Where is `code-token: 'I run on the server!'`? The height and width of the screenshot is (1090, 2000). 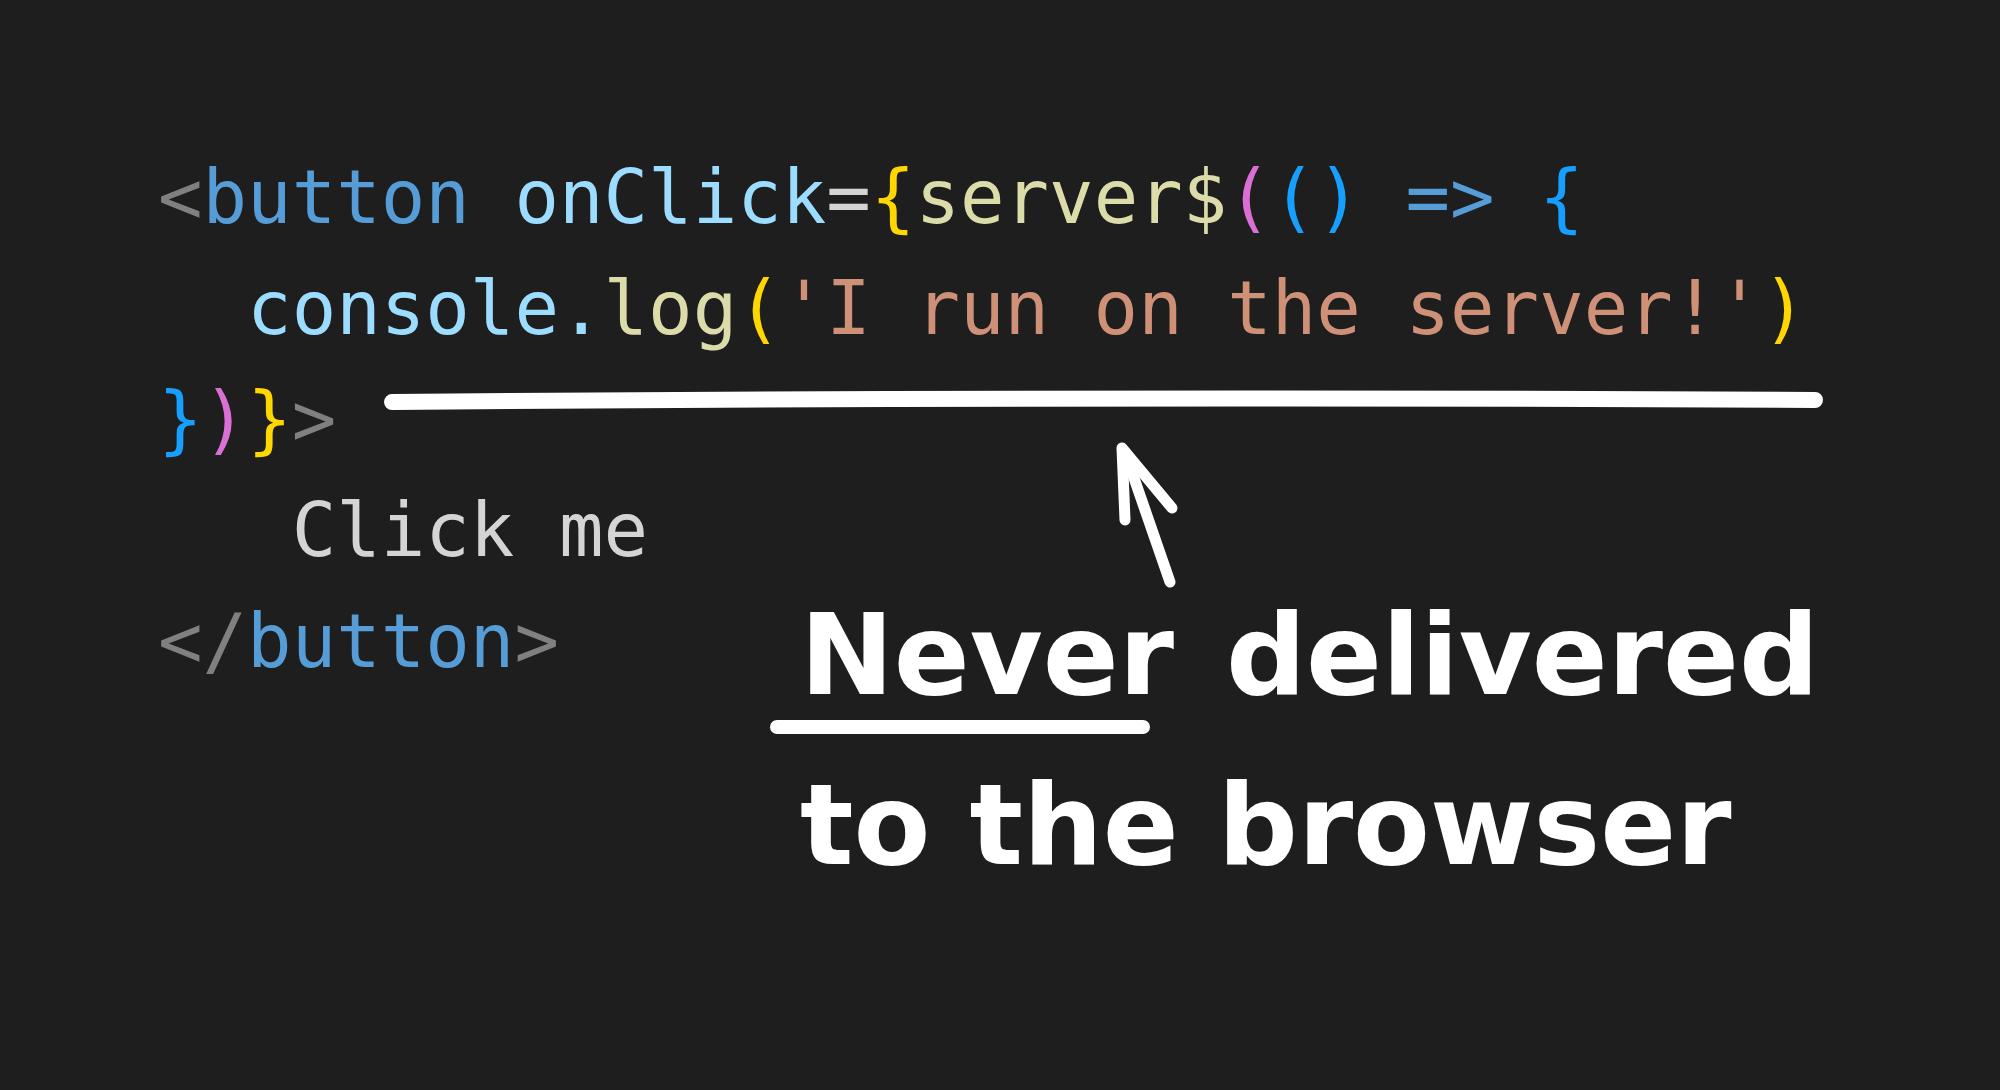 code-token: 'I run on the server!' is located at coordinates (1271, 308).